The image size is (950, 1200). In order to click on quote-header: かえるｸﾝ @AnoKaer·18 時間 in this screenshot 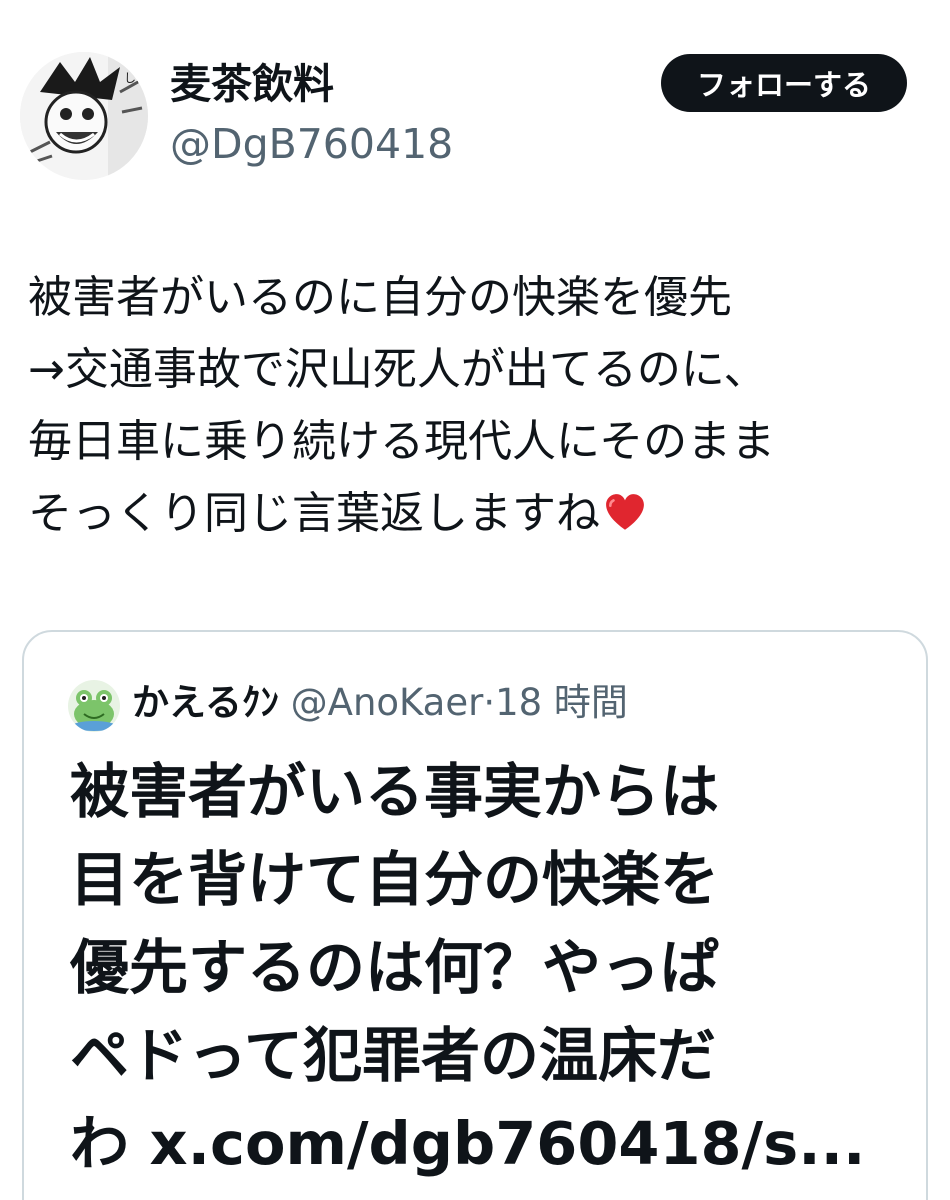, I will do `click(380, 703)`.